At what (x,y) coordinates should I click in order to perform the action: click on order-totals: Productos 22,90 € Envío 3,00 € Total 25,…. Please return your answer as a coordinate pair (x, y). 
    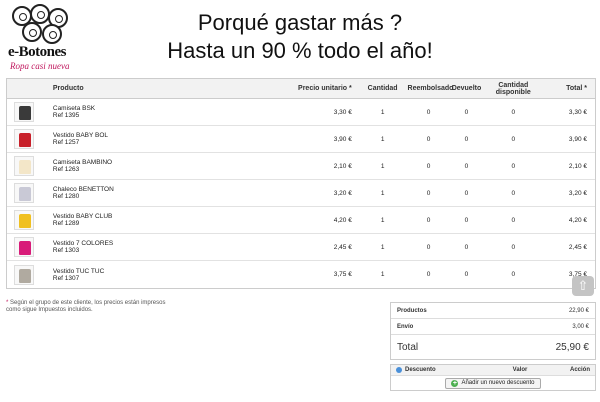
    Looking at the image, I should click on (493, 331).